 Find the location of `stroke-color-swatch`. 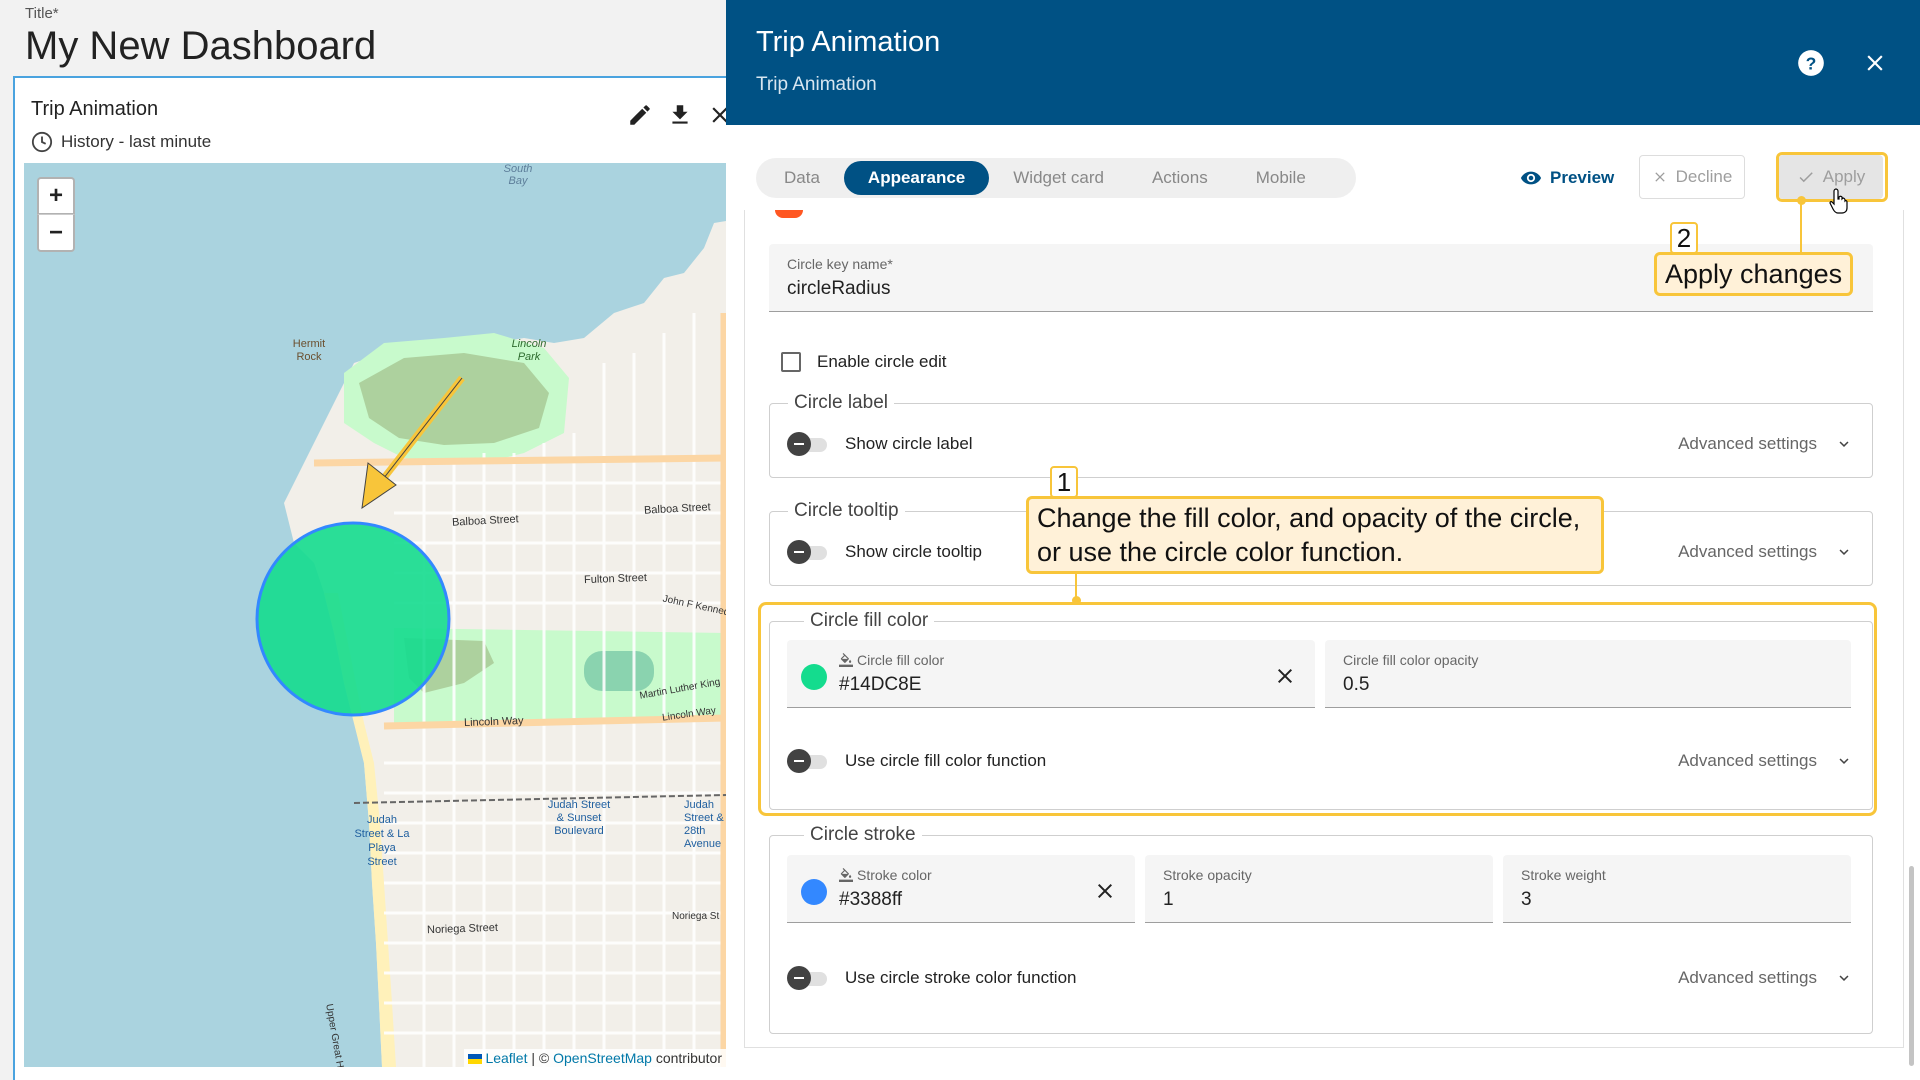

stroke-color-swatch is located at coordinates (814, 892).